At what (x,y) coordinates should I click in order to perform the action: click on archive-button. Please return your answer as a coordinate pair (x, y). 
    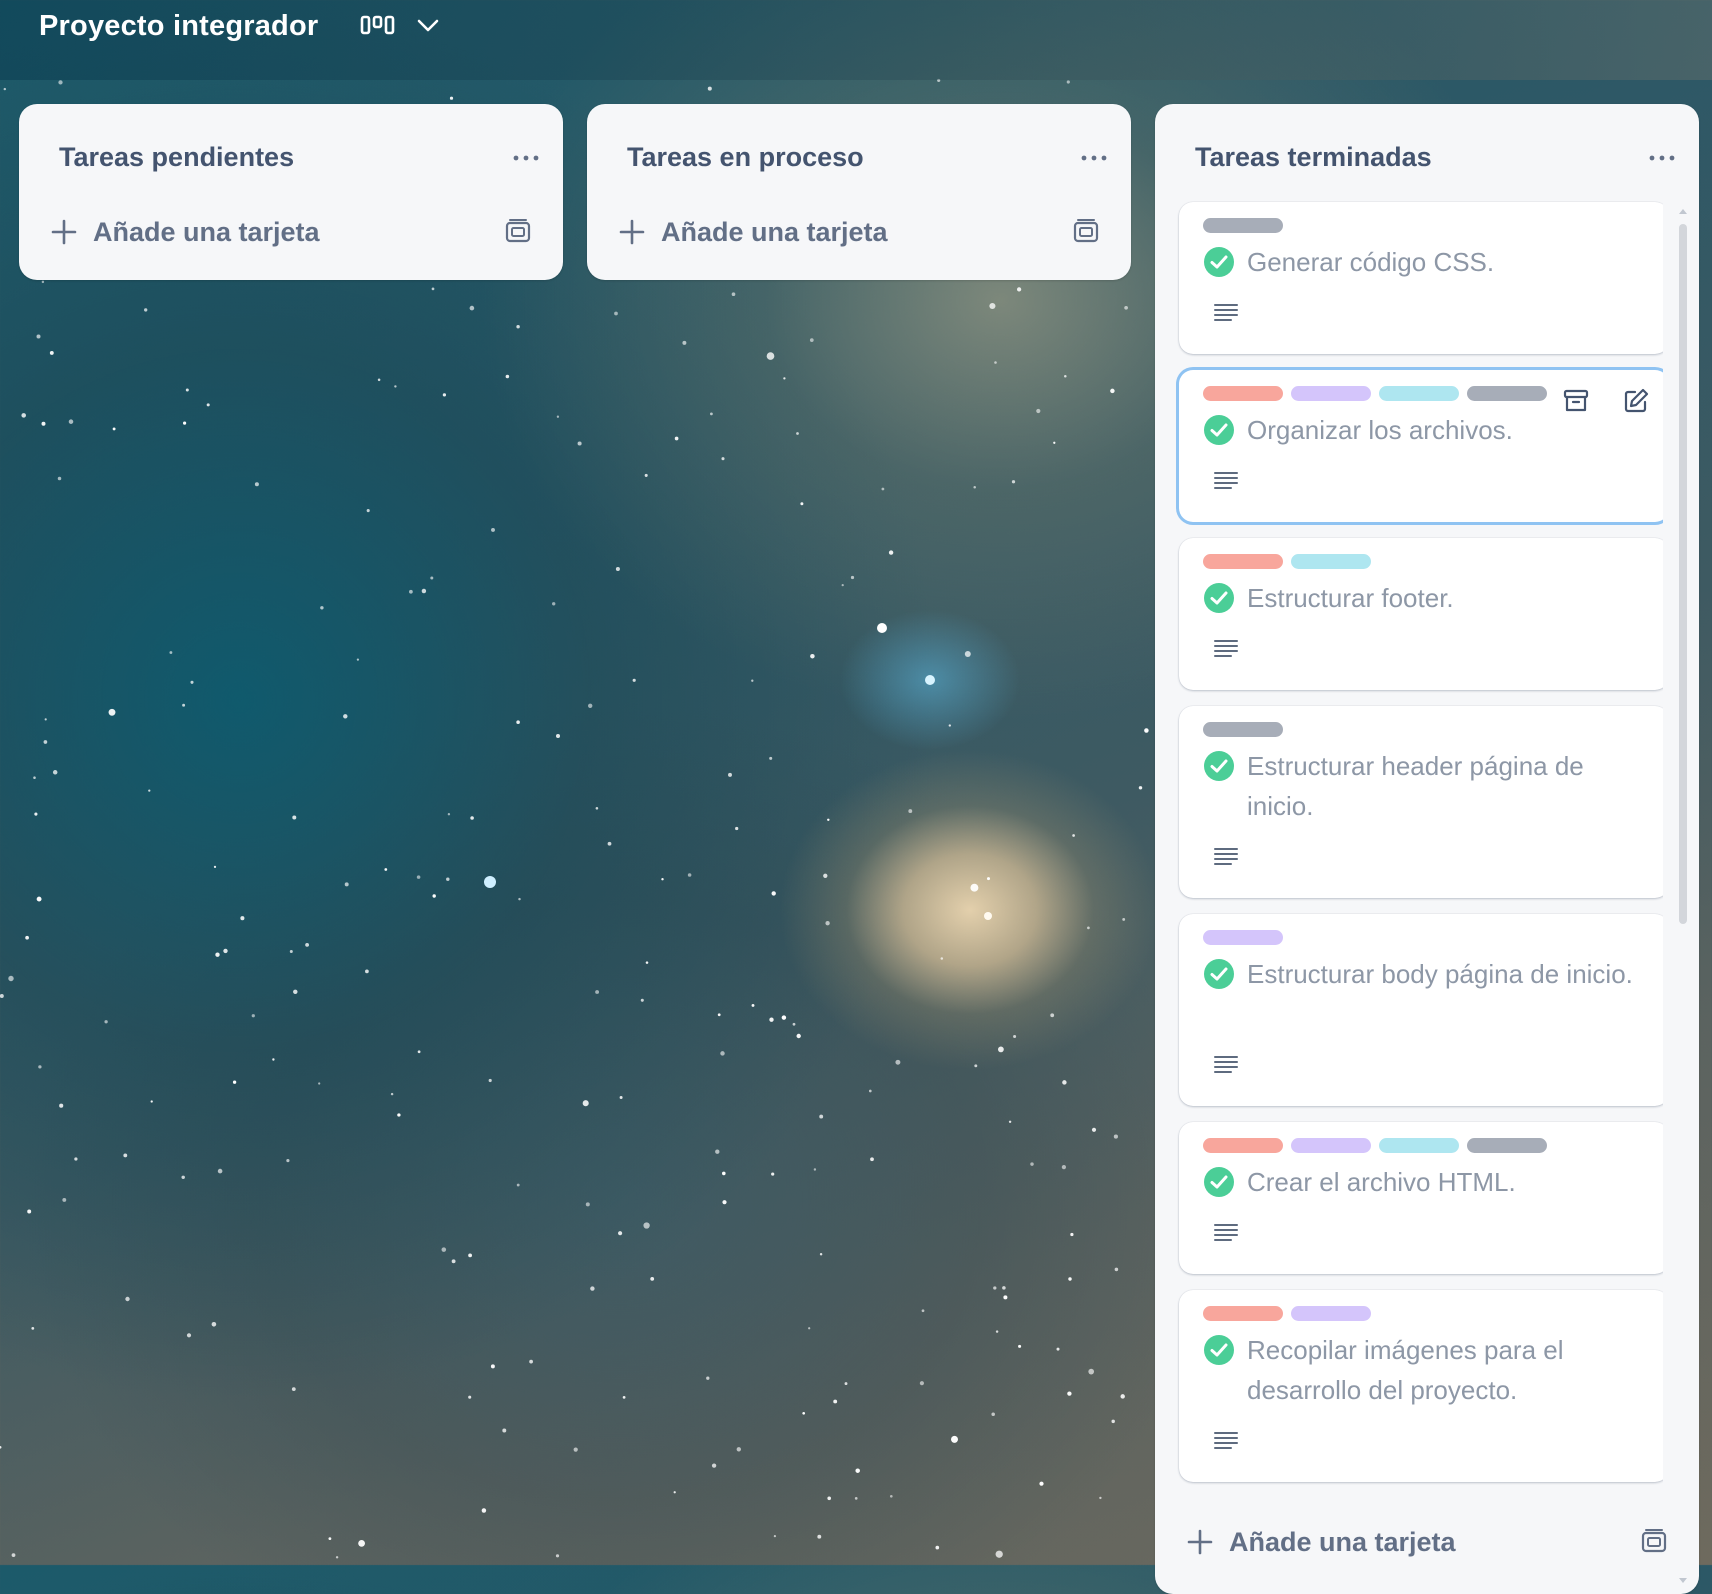
    Looking at the image, I should click on (1576, 401).